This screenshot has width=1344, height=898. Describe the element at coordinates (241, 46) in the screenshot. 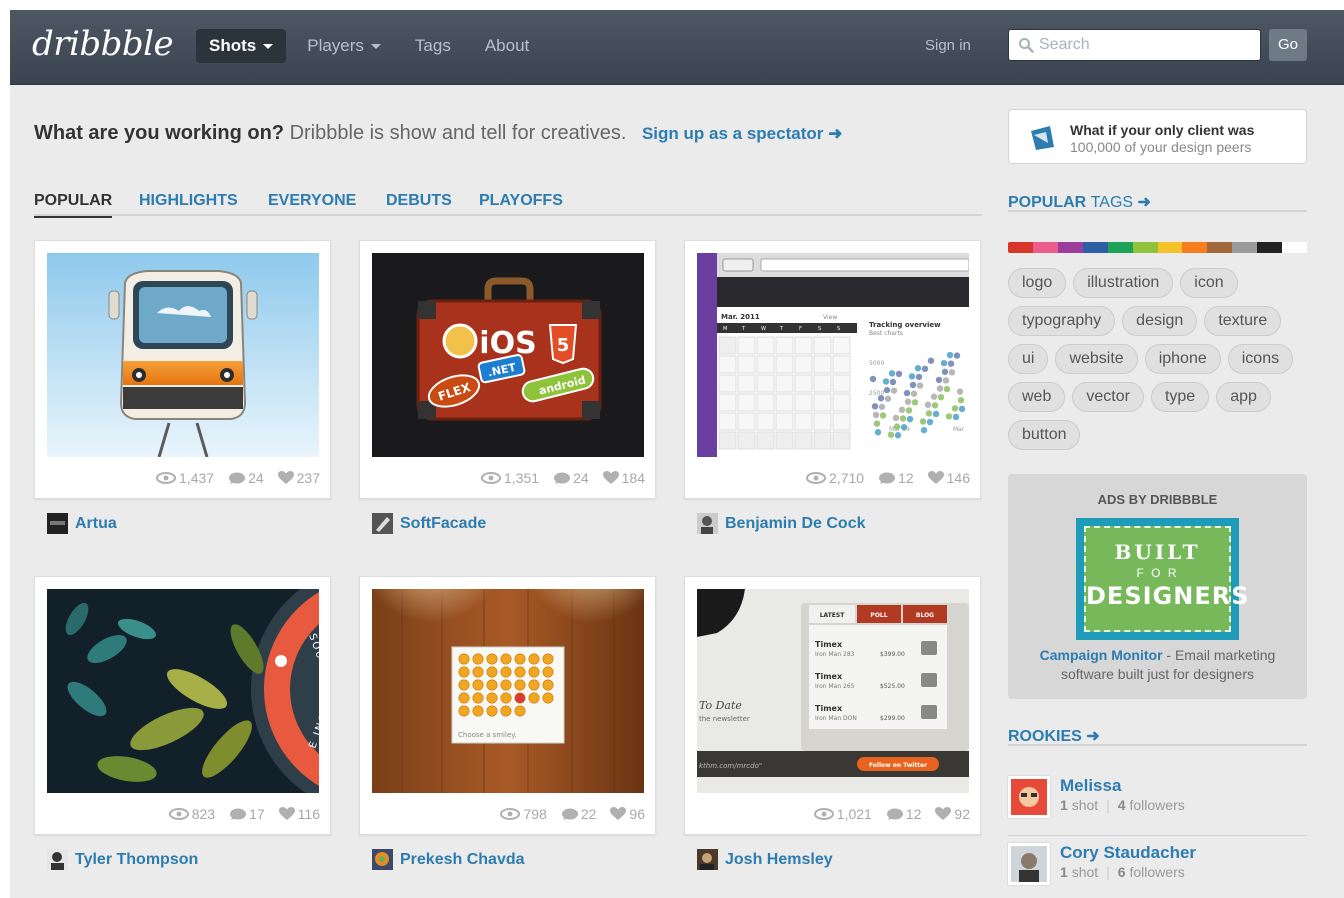

I see `nav-shots: Shots` at that location.